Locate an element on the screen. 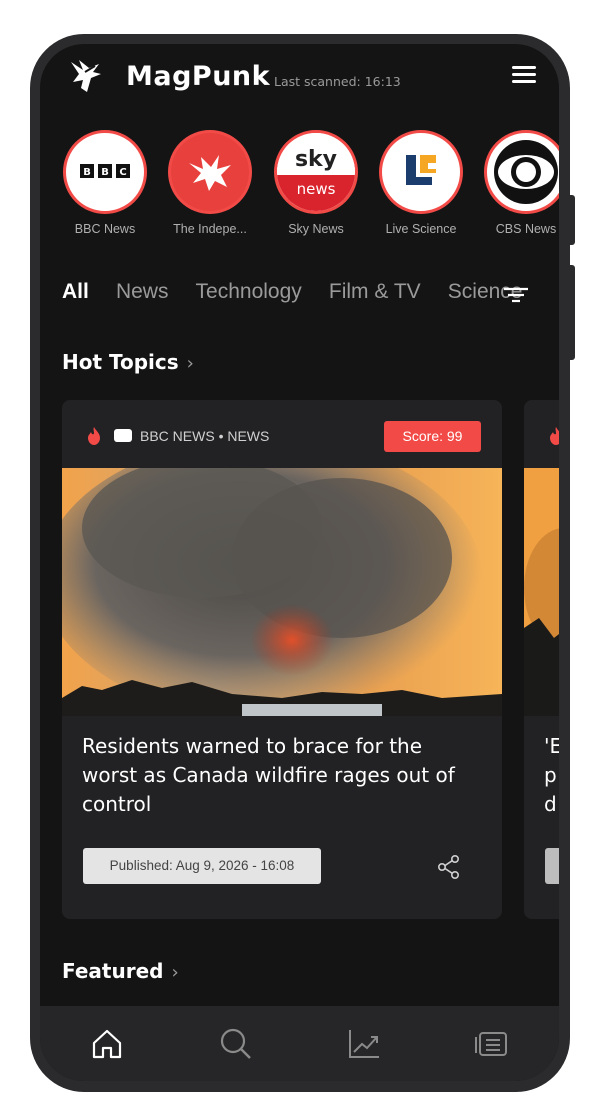 The height and width of the screenshot is (1120, 600). bbc-logo: B B C is located at coordinates (105, 172).